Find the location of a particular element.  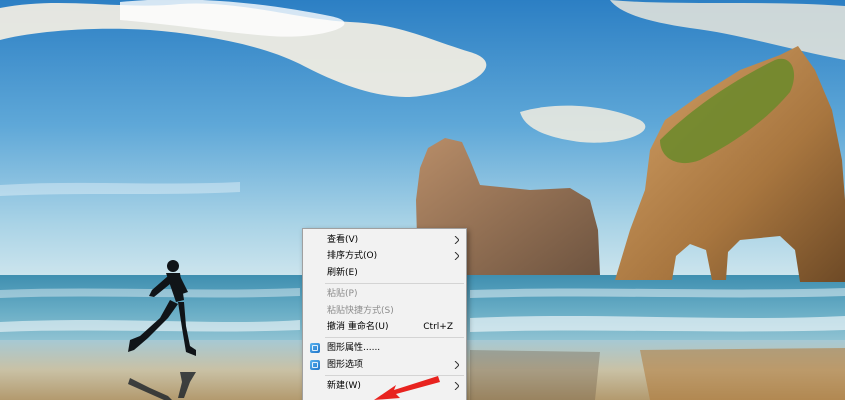

menu-item-refresh: 刷新(E) is located at coordinates (384, 273).